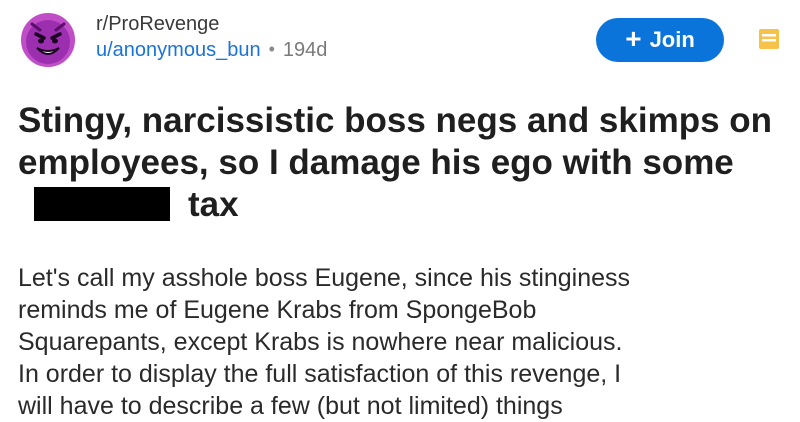 The width and height of the screenshot is (800, 422). Describe the element at coordinates (211, 24) in the screenshot. I see `subreddit-name: r/ProRevenge` at that location.